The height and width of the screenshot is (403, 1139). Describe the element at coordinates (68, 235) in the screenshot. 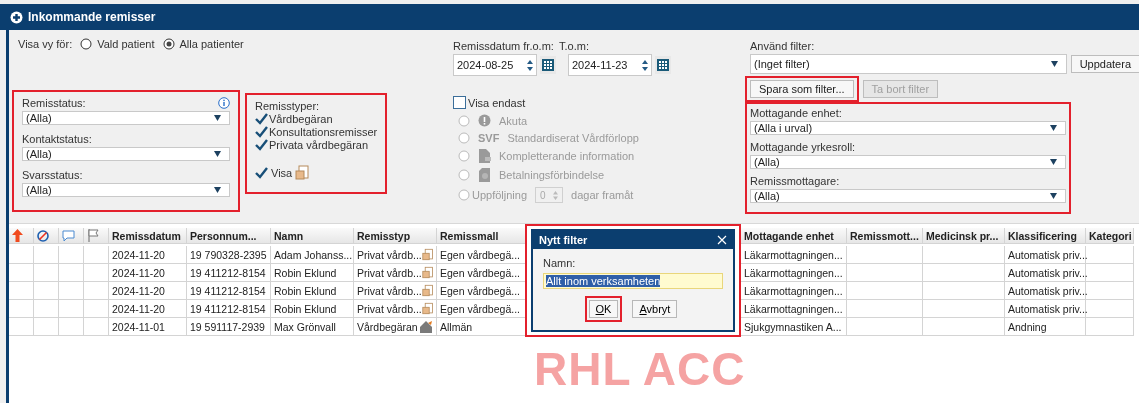

I see `speech-bubble-icon` at that location.